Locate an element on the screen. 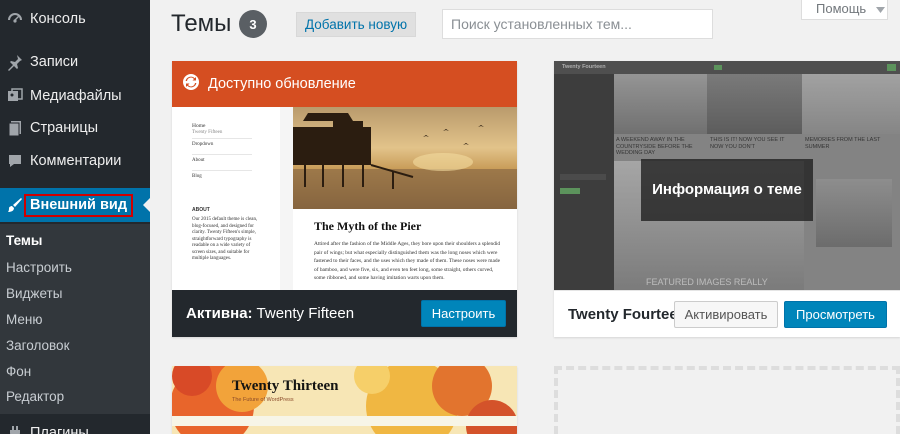 The image size is (900, 434). sidebar-item-label: Внешний вид is located at coordinates (79, 205).